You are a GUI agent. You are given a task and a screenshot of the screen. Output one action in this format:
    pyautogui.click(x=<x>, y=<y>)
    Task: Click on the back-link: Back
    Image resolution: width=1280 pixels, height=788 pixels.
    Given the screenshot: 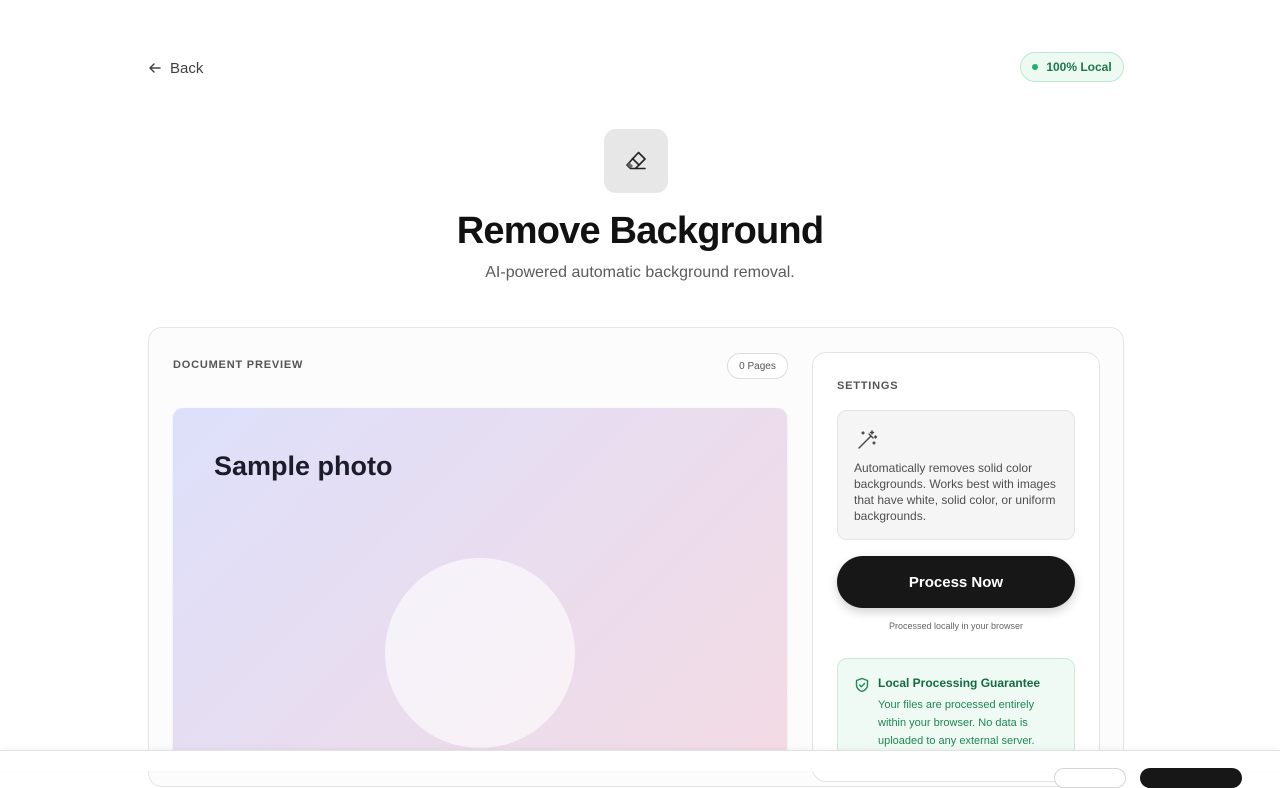 What is the action you would take?
    pyautogui.click(x=175, y=68)
    